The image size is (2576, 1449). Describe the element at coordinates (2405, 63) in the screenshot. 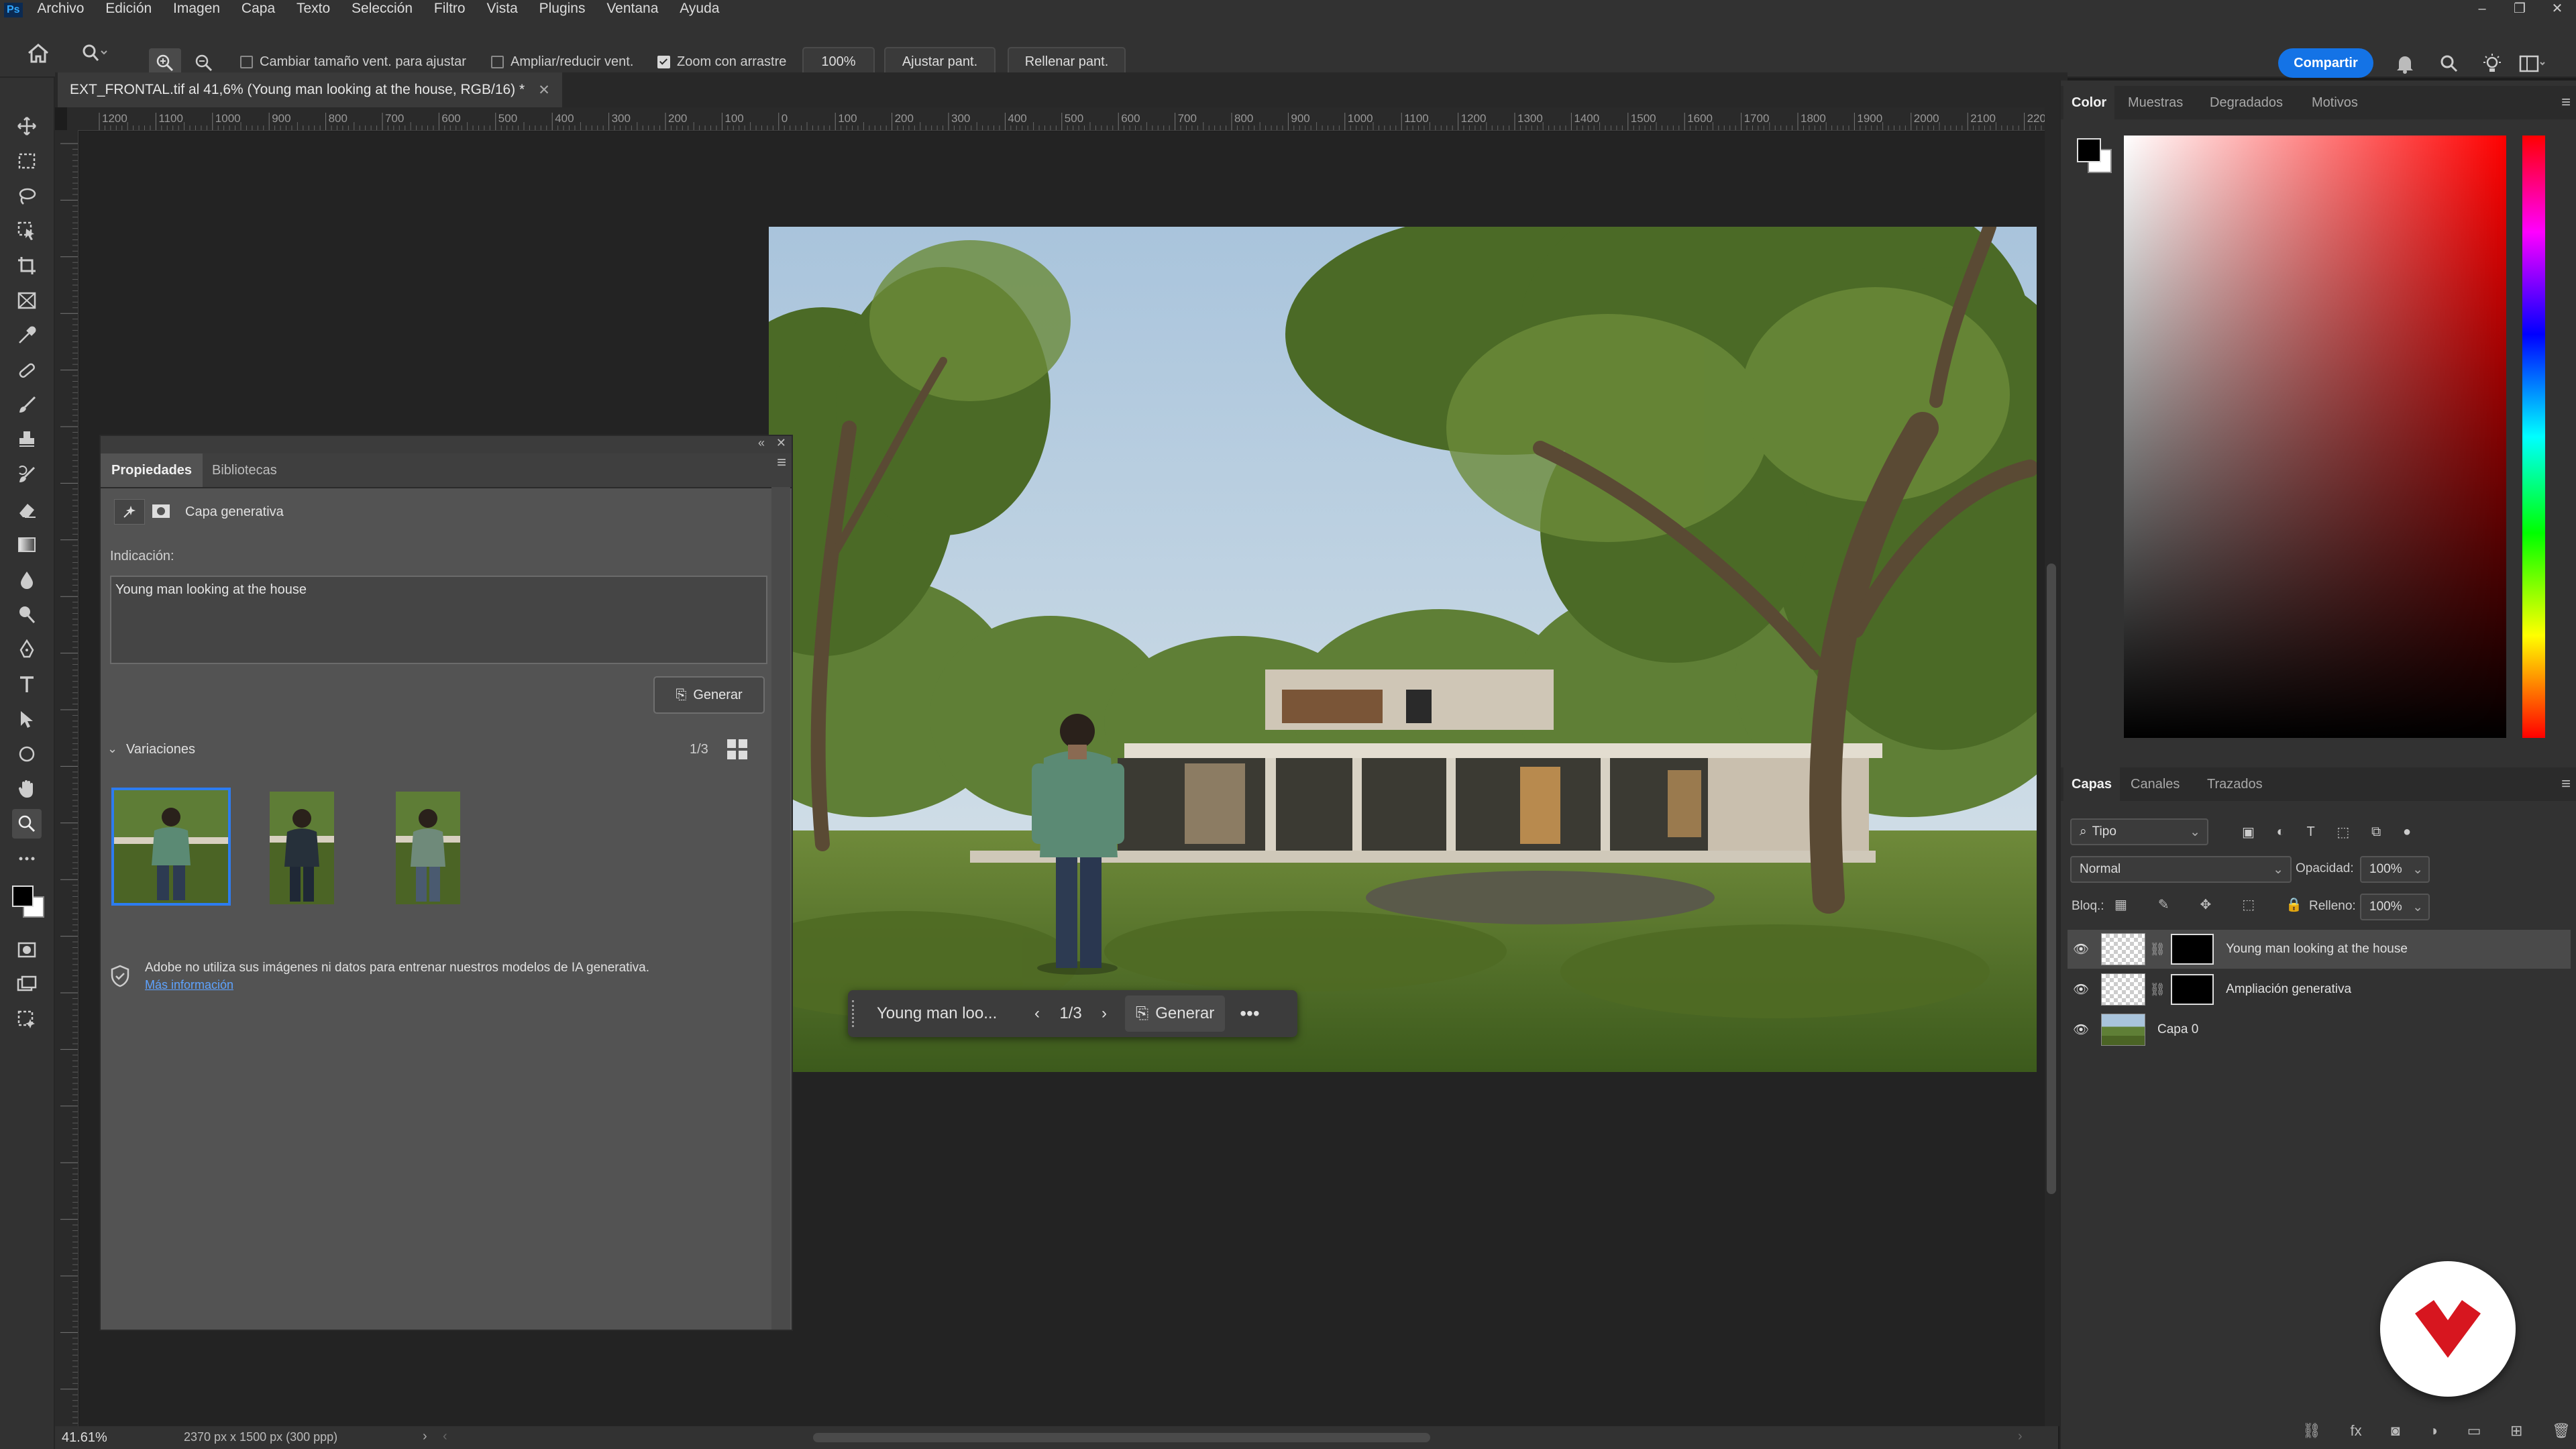

I see `bell-icon` at that location.